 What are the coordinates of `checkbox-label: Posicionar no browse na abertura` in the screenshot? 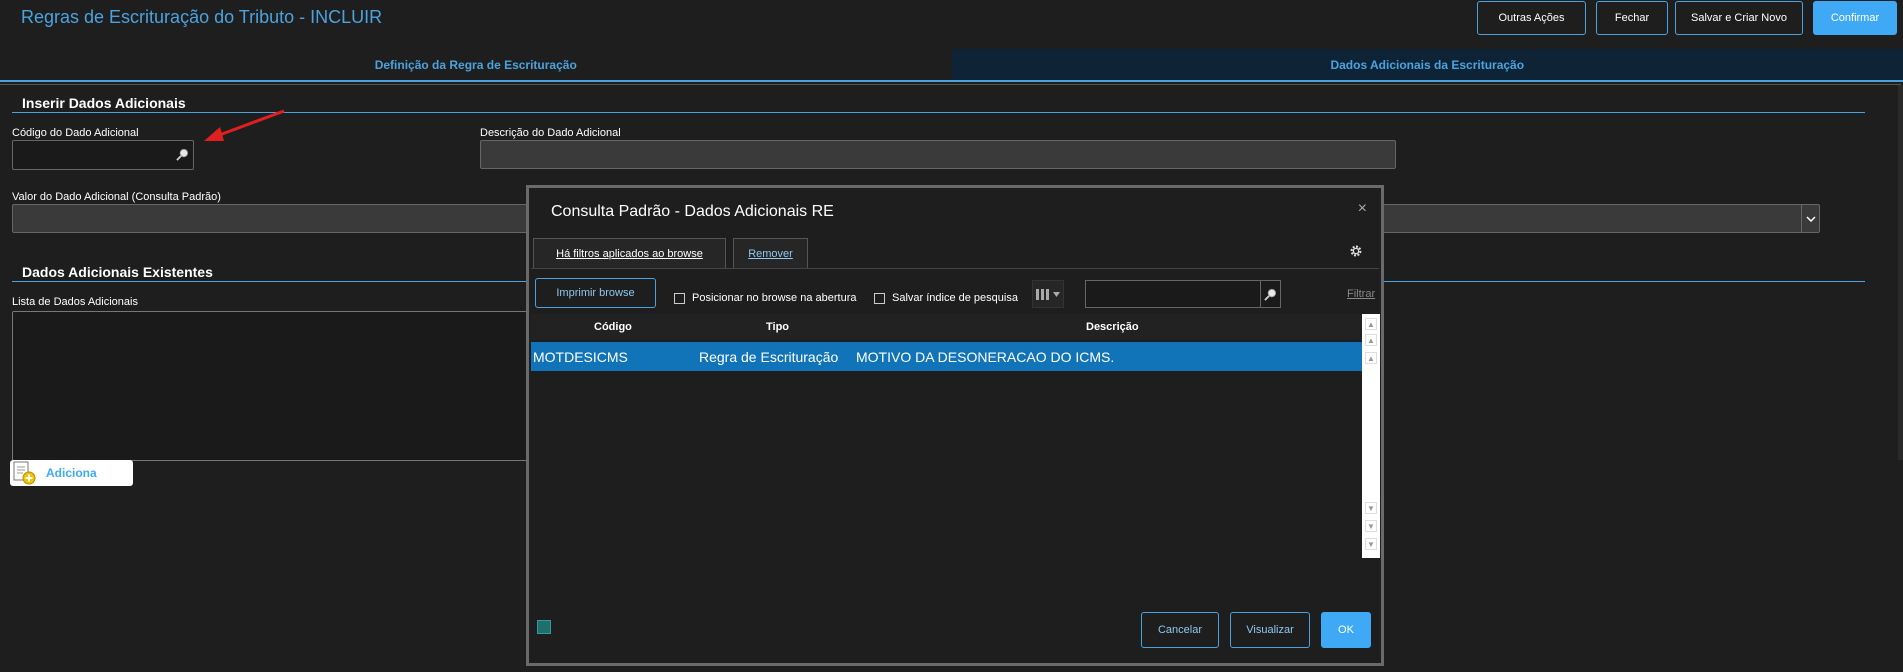 It's located at (774, 298).